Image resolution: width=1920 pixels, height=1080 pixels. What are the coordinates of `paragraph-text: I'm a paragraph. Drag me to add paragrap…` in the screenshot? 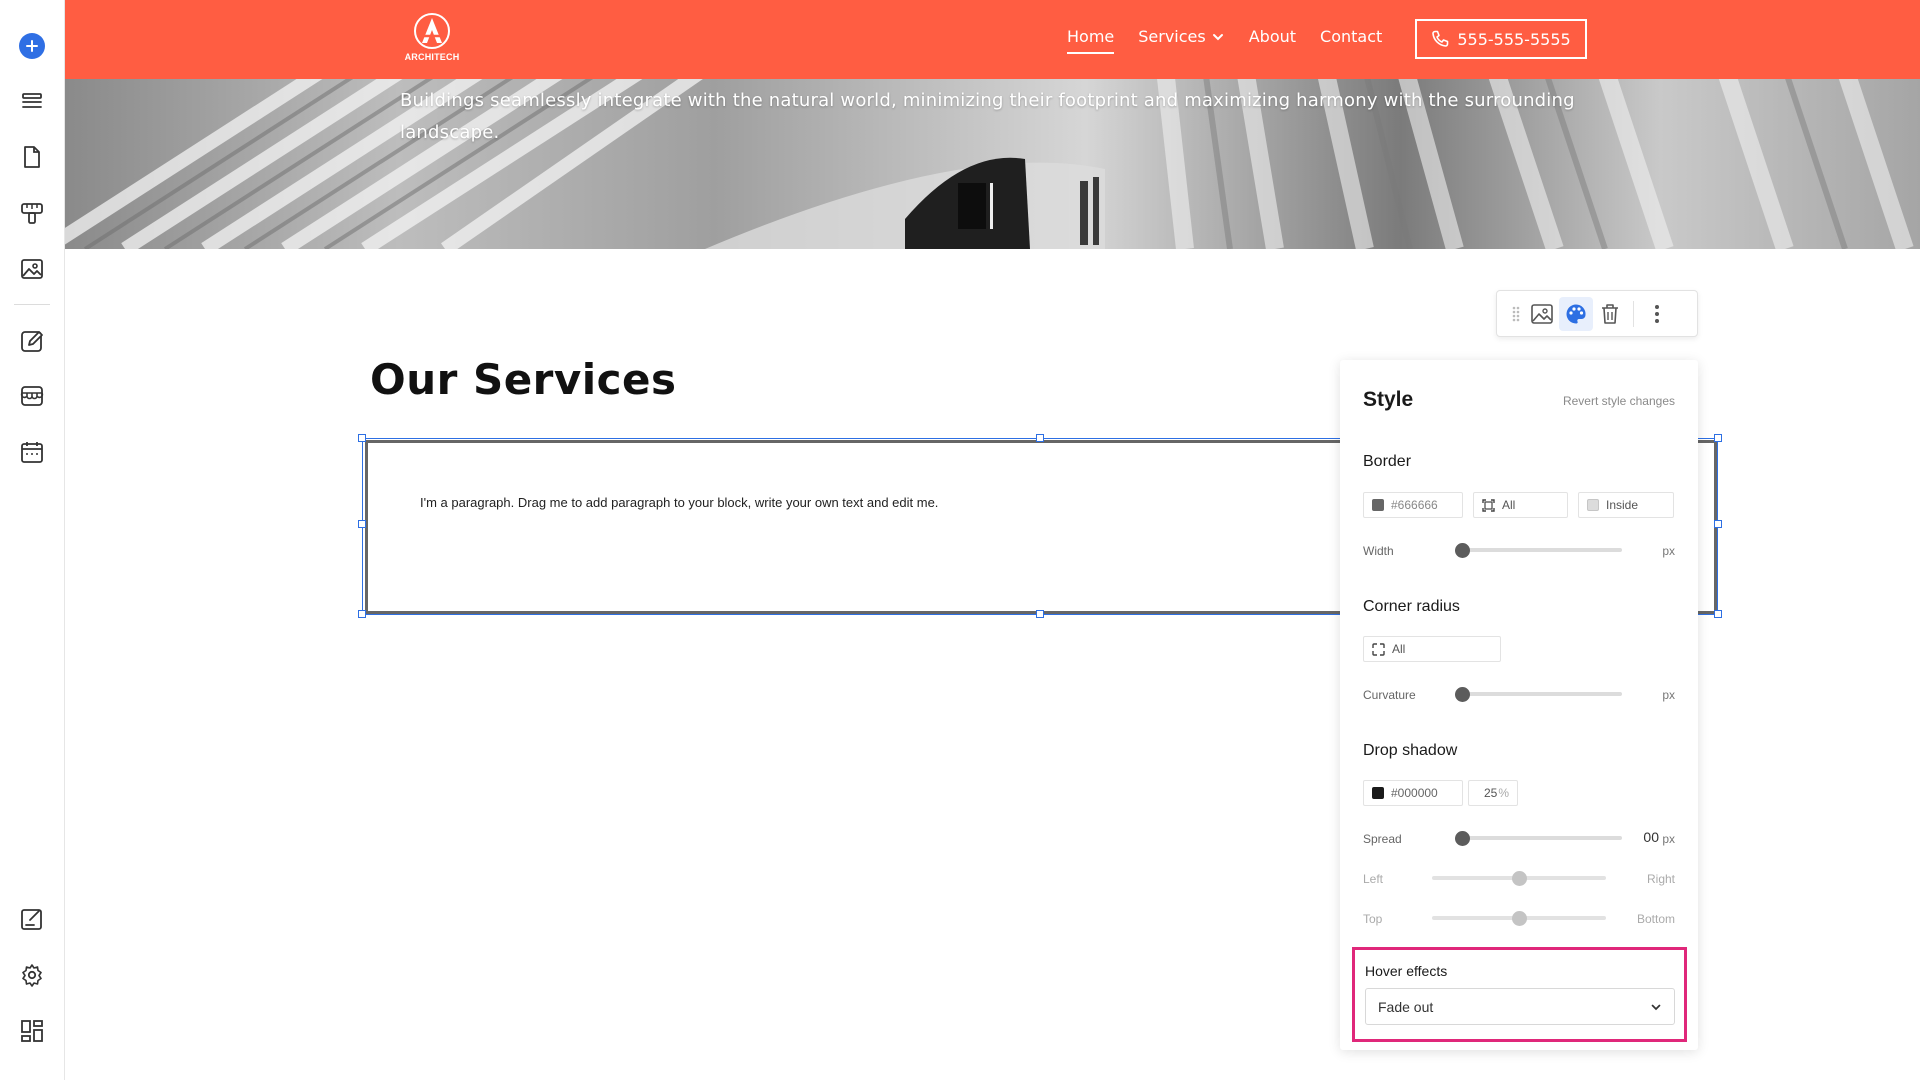 It's located at (679, 502).